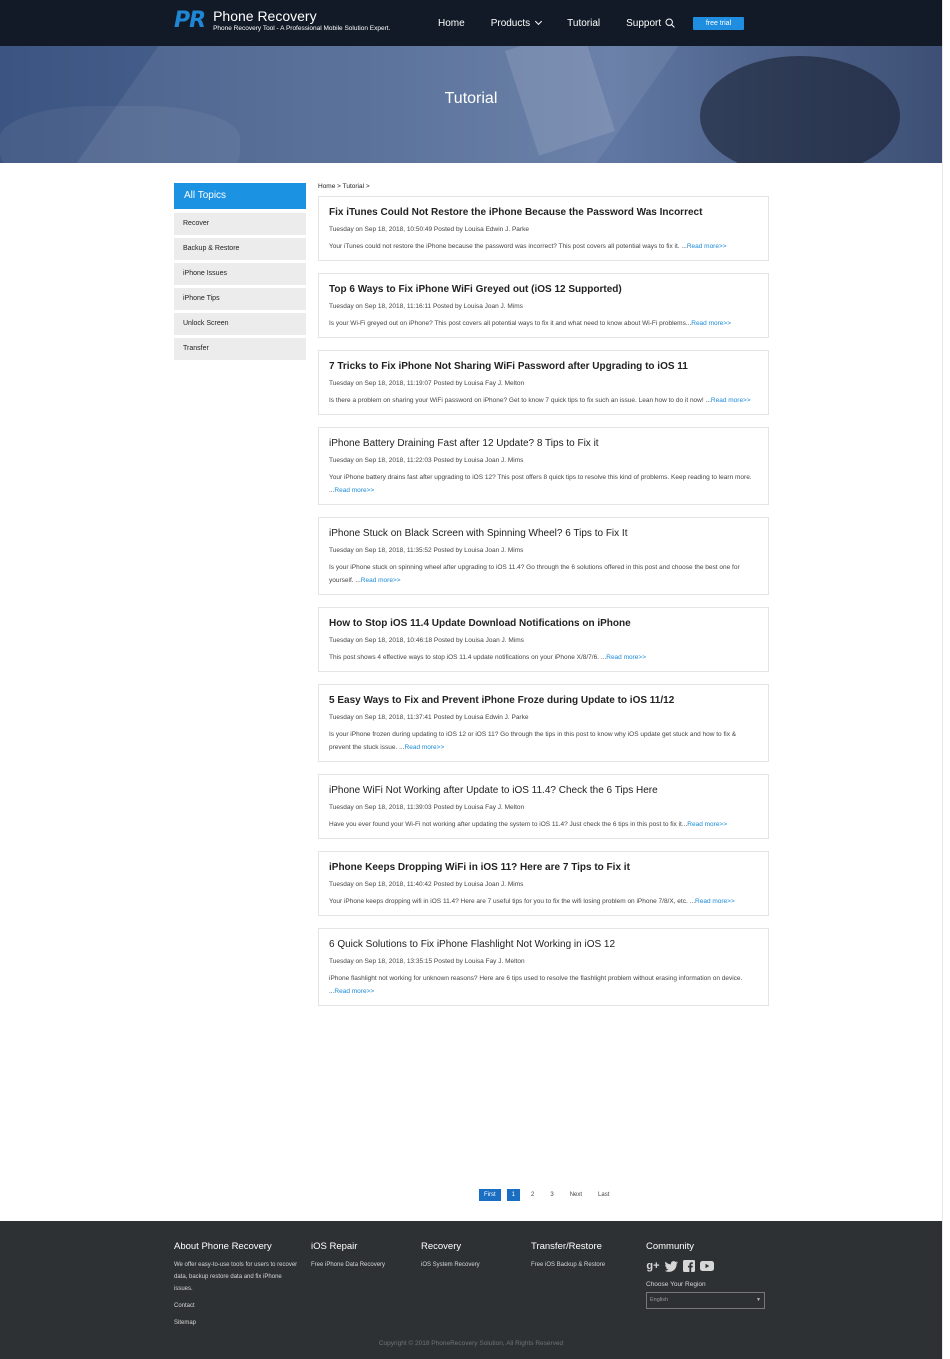 This screenshot has height=1359, width=950. What do you see at coordinates (334, 1246) in the screenshot?
I see `footer-ios-repair-heading: iOS Repair` at bounding box center [334, 1246].